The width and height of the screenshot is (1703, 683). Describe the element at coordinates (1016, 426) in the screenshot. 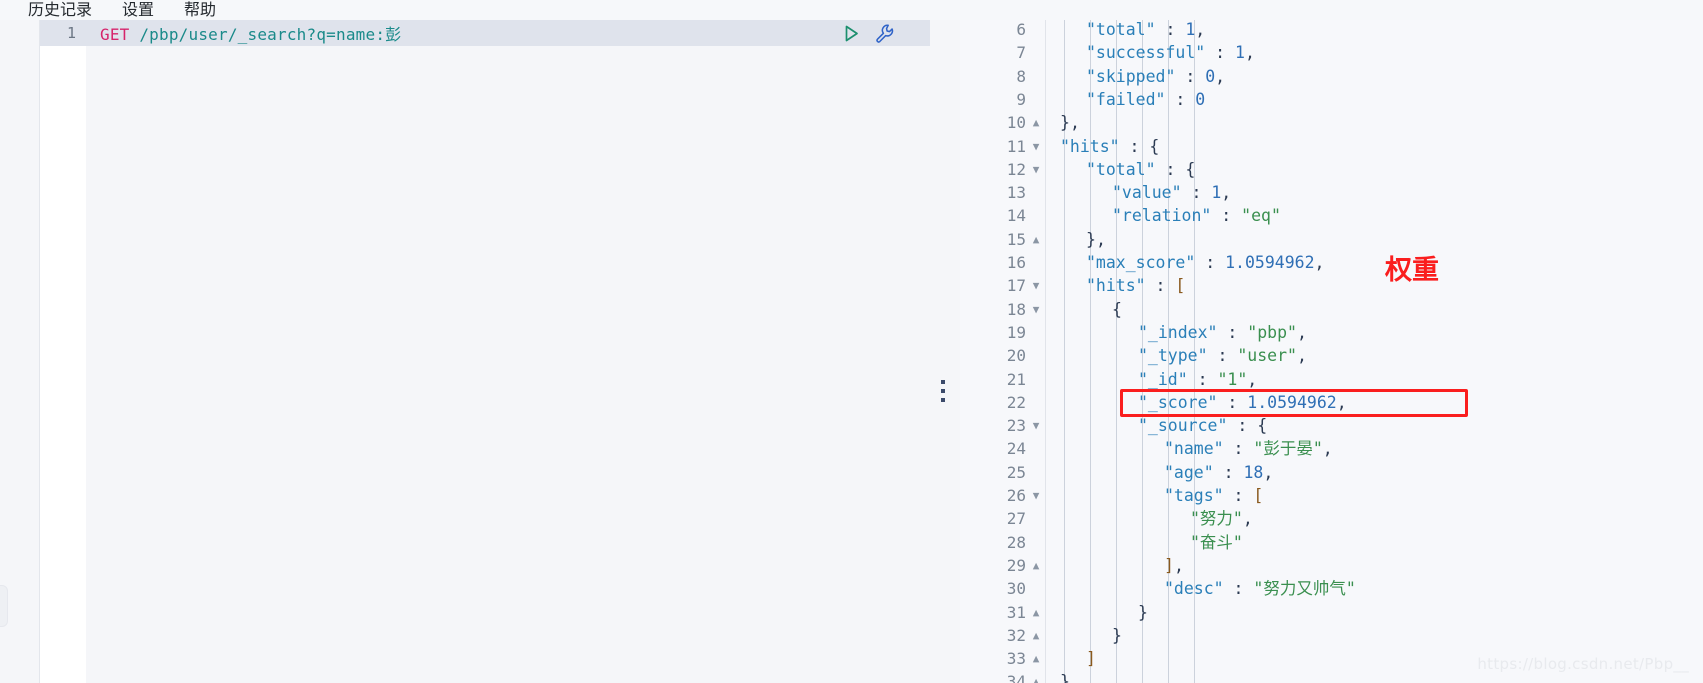

I see `response-line-number: 23` at that location.